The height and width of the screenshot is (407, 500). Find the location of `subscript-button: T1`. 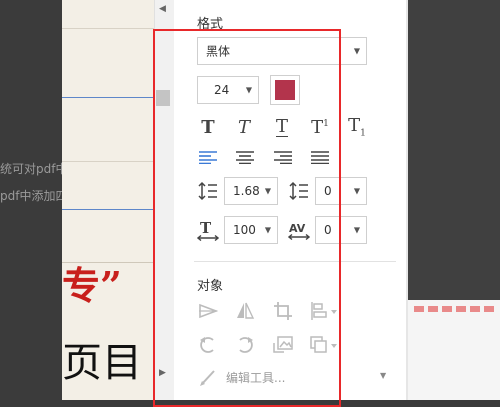

subscript-button: T1 is located at coordinates (357, 127).